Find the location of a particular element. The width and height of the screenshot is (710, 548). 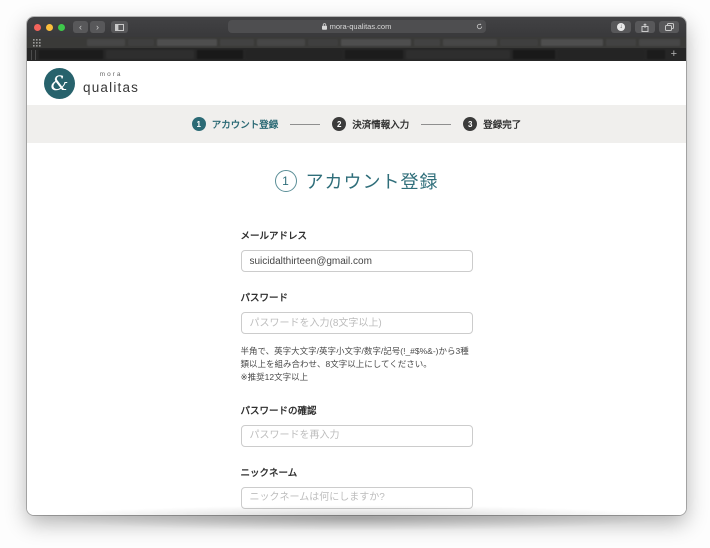

mora-qualitas-logo-icon: & is located at coordinates (59, 83).